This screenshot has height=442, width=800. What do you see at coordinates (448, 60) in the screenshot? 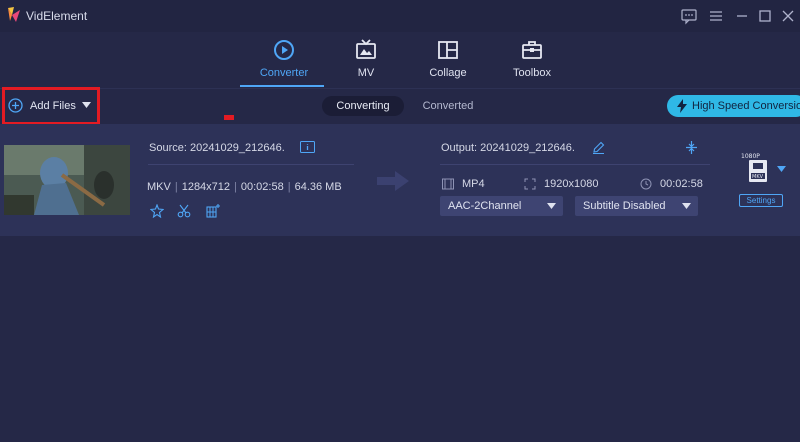
I see `tab-collage: Collage` at bounding box center [448, 60].